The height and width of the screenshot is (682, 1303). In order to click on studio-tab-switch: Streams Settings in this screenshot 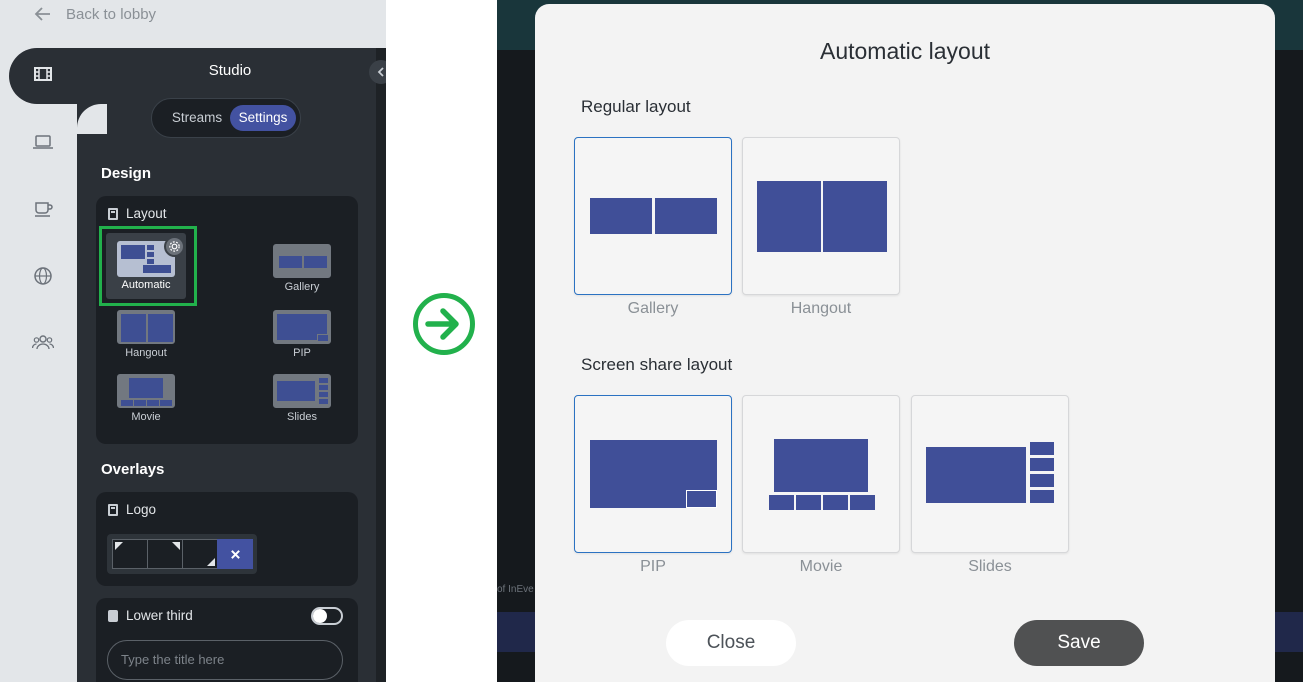, I will do `click(226, 118)`.